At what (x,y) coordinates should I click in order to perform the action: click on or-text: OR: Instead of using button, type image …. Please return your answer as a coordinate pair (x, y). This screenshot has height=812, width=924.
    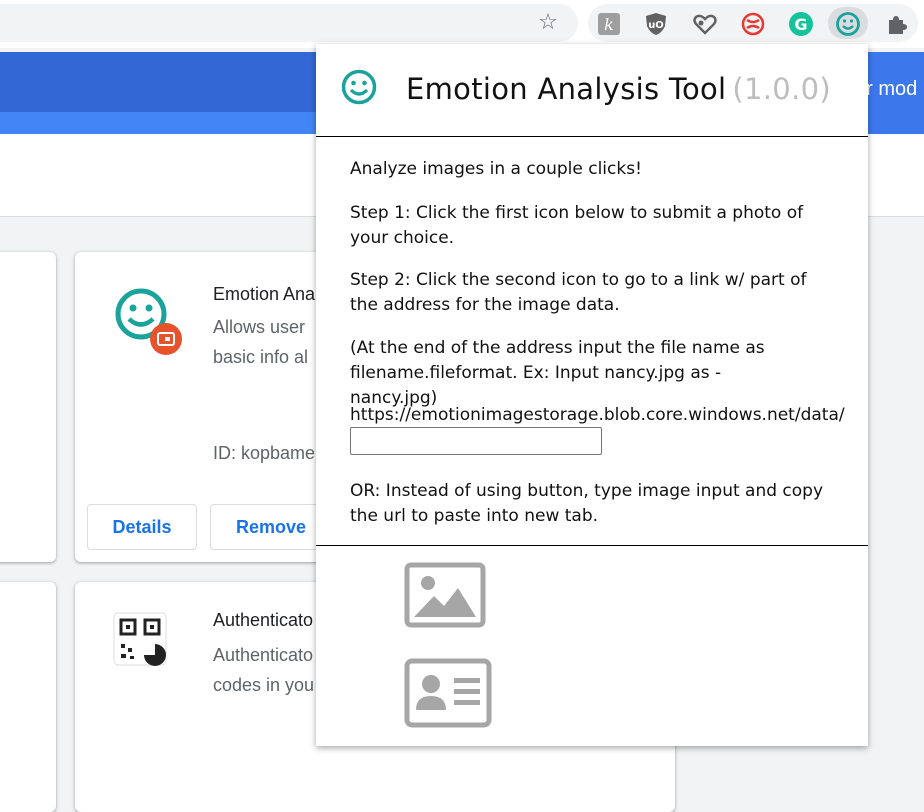
    Looking at the image, I should click on (587, 503).